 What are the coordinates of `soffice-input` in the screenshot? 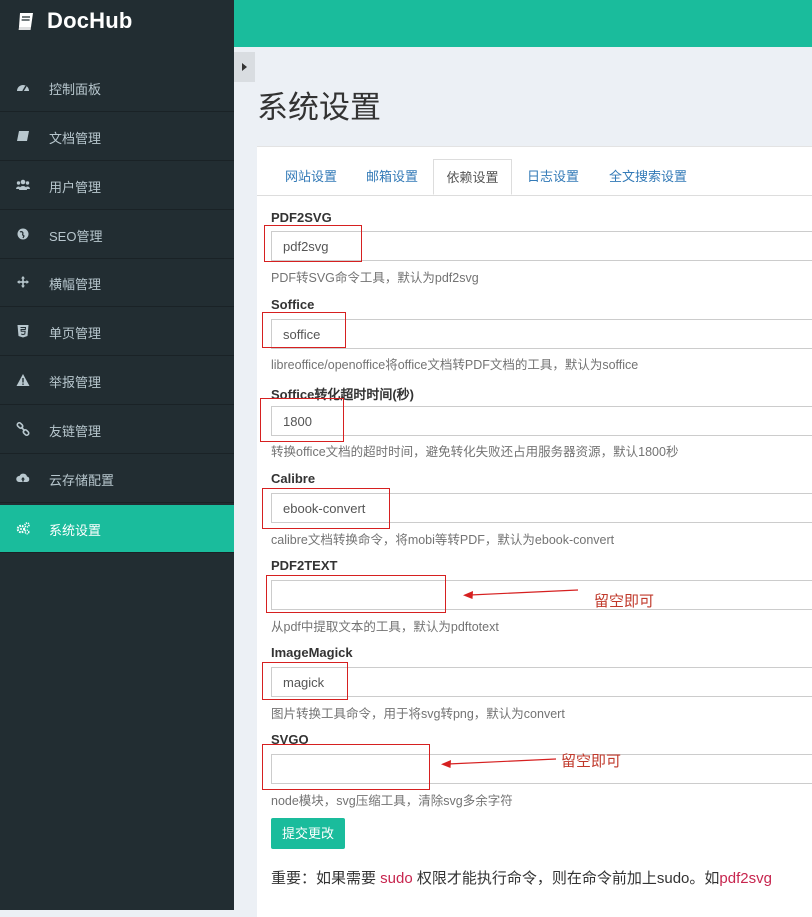 It's located at (541, 334).